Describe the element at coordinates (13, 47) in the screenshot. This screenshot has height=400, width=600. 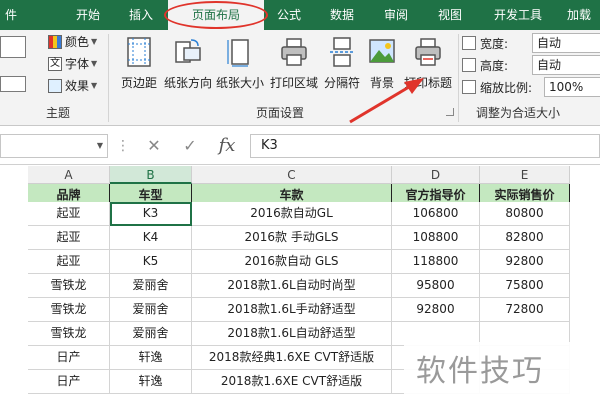
I see `themes-icon` at that location.